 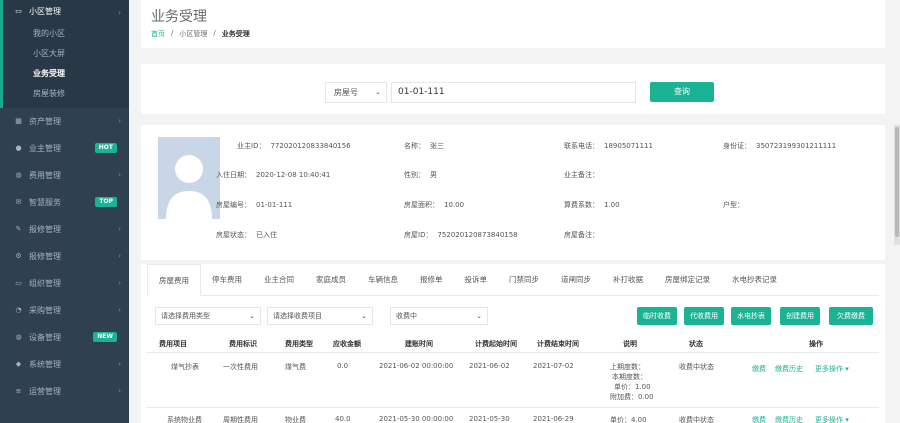 I want to click on th-flag: 费用标识, so click(x=243, y=344).